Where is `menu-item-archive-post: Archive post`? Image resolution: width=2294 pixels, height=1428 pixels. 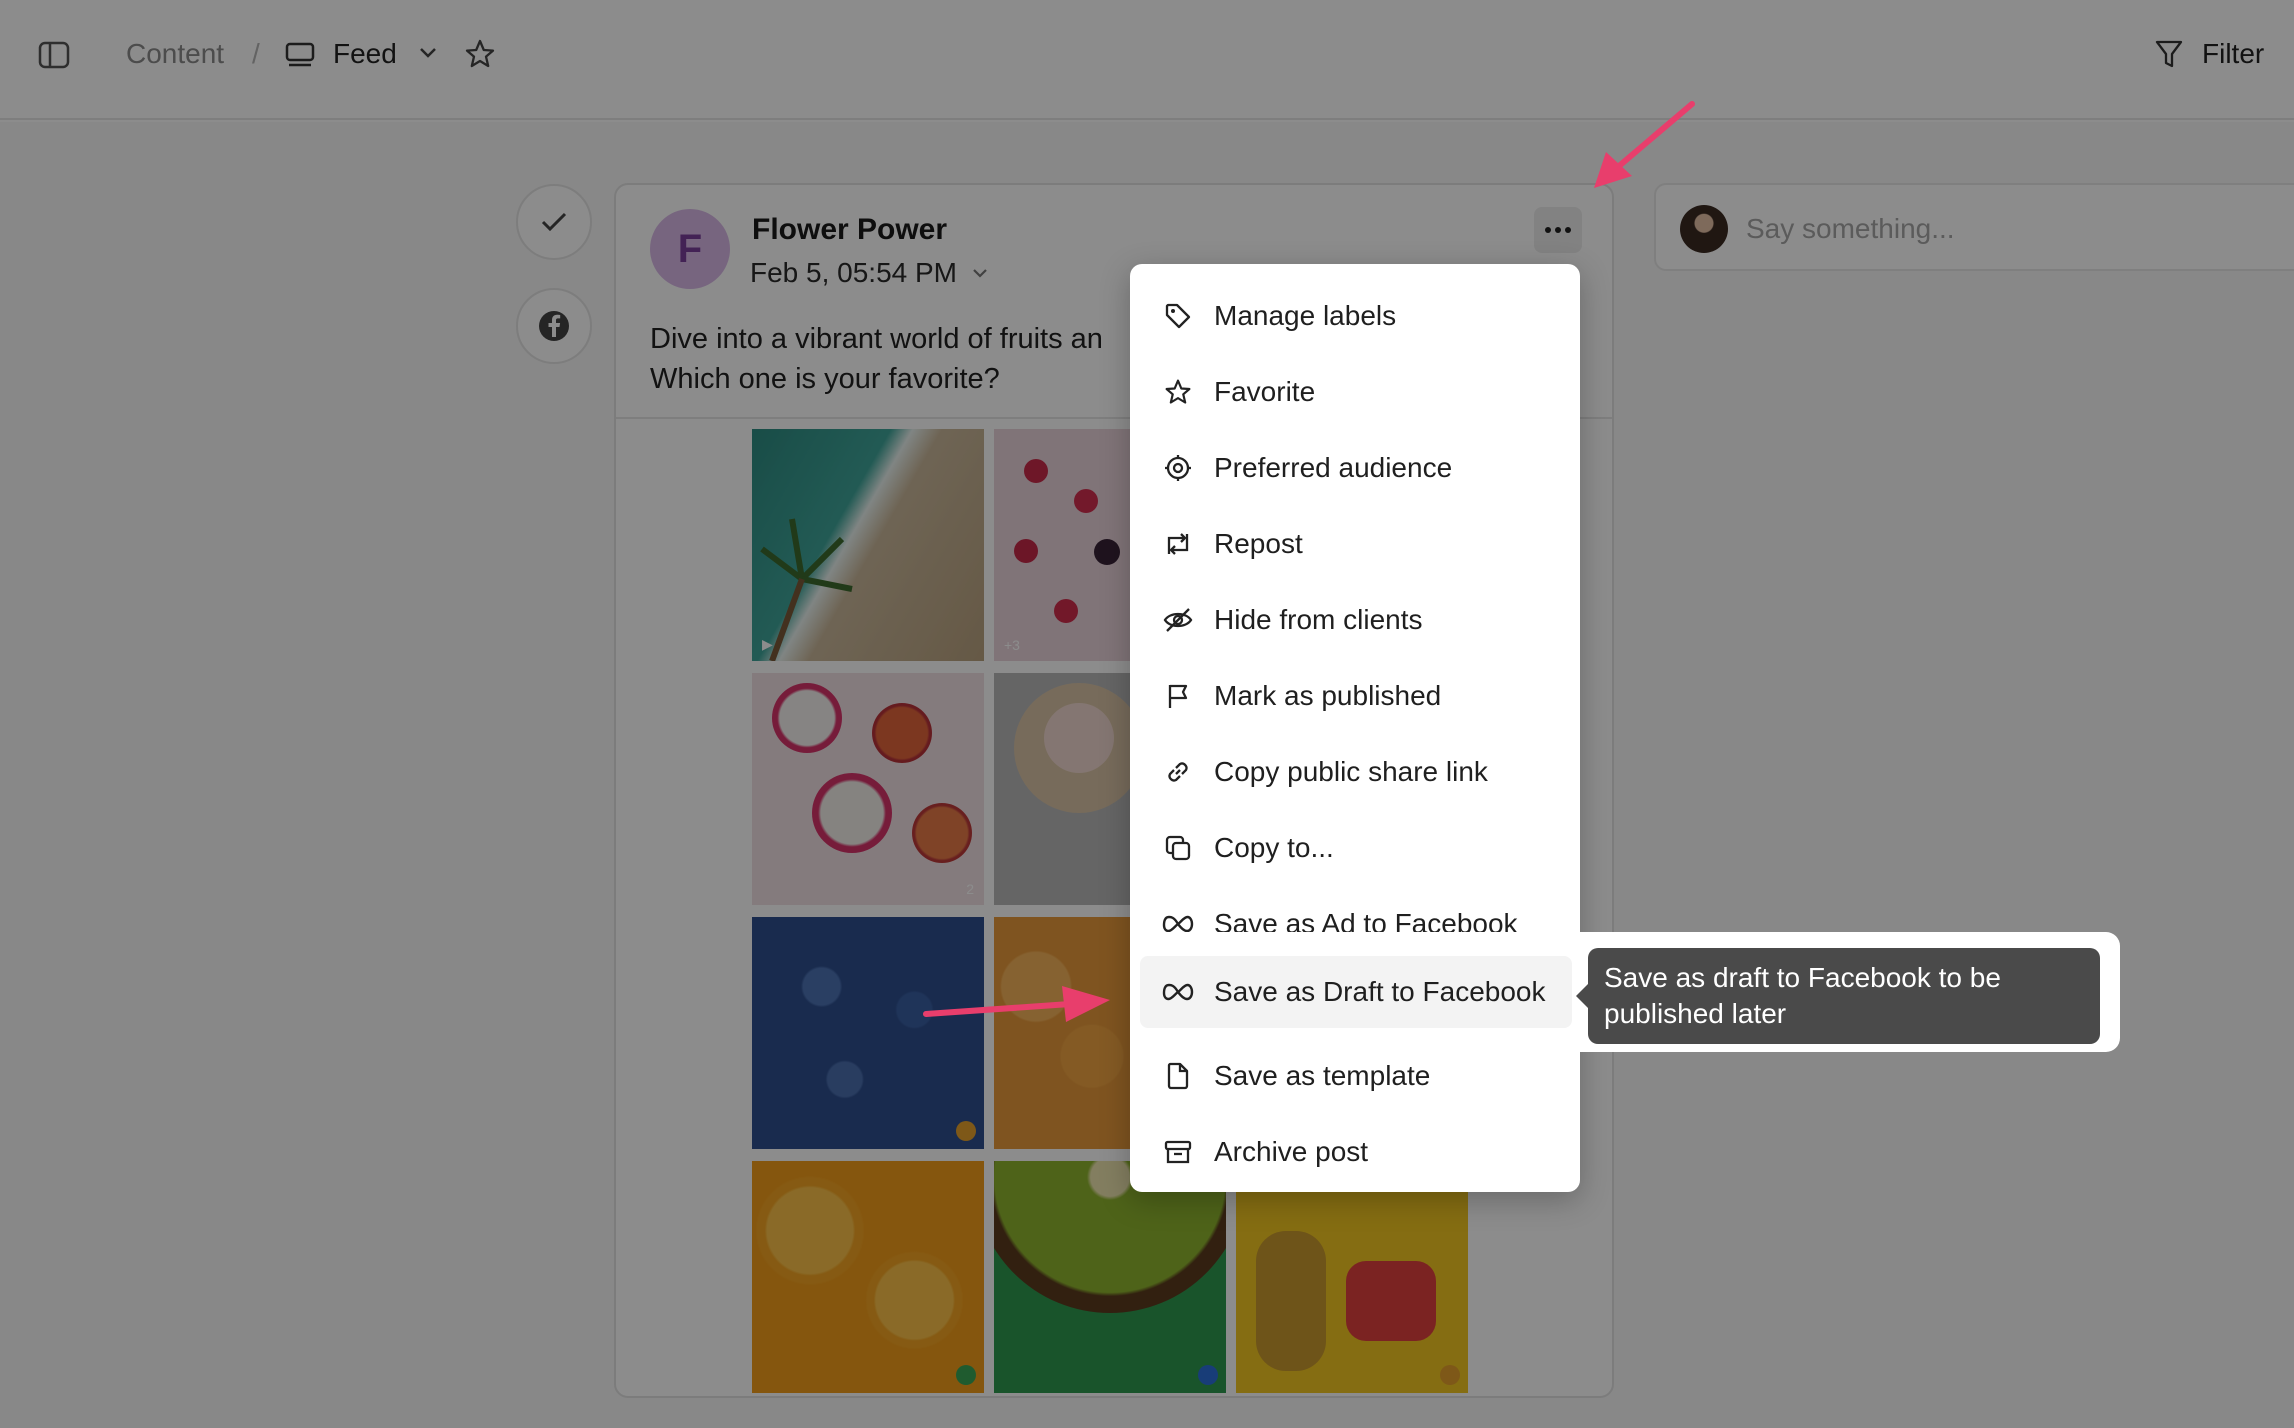 menu-item-archive-post: Archive post is located at coordinates (1355, 1152).